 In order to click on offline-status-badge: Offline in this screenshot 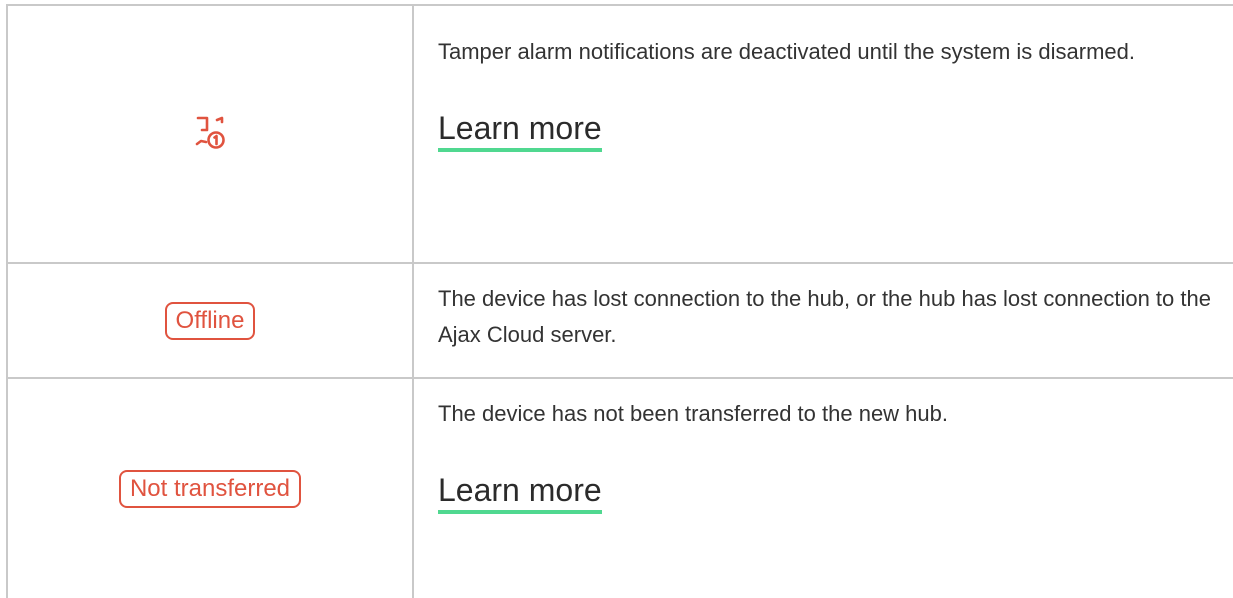, I will do `click(210, 320)`.